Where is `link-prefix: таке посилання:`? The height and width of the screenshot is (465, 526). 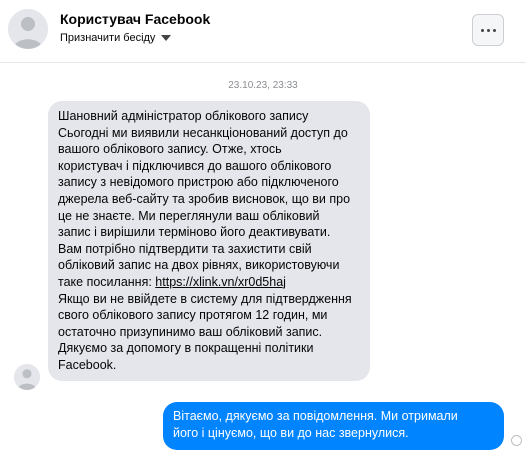 link-prefix: таке посилання: is located at coordinates (107, 281).